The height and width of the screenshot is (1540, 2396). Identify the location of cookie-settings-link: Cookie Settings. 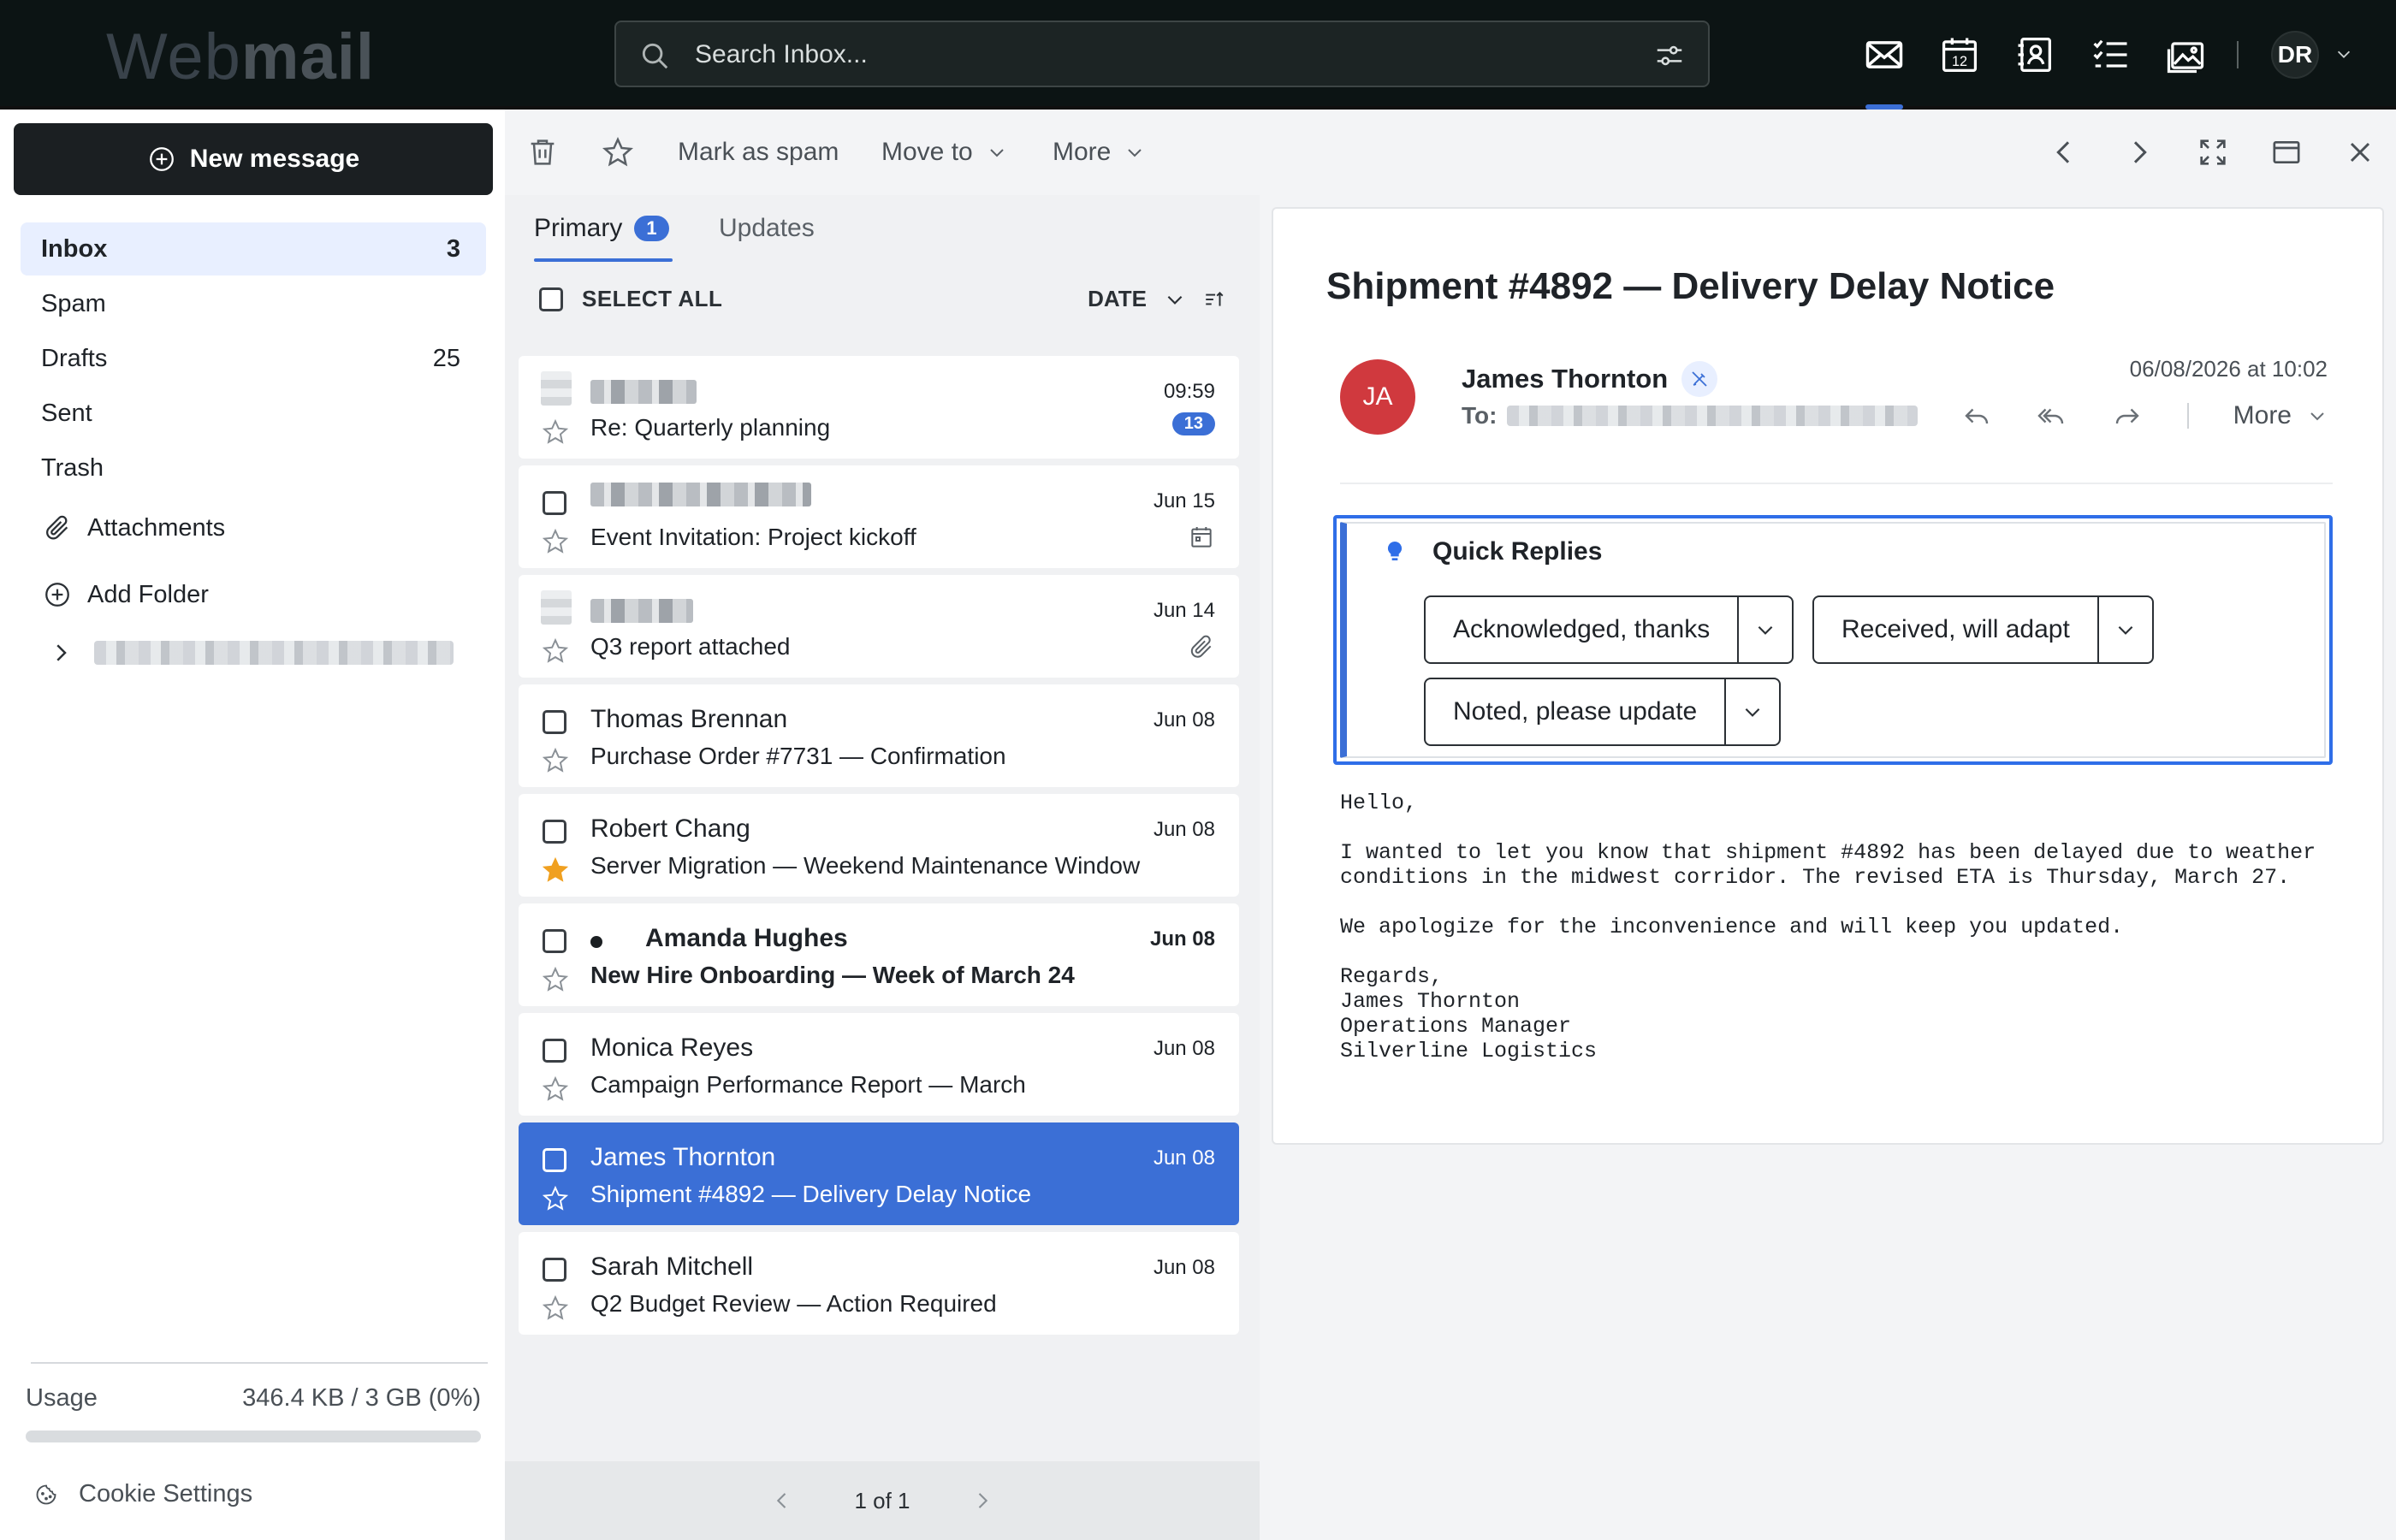
(143, 1494).